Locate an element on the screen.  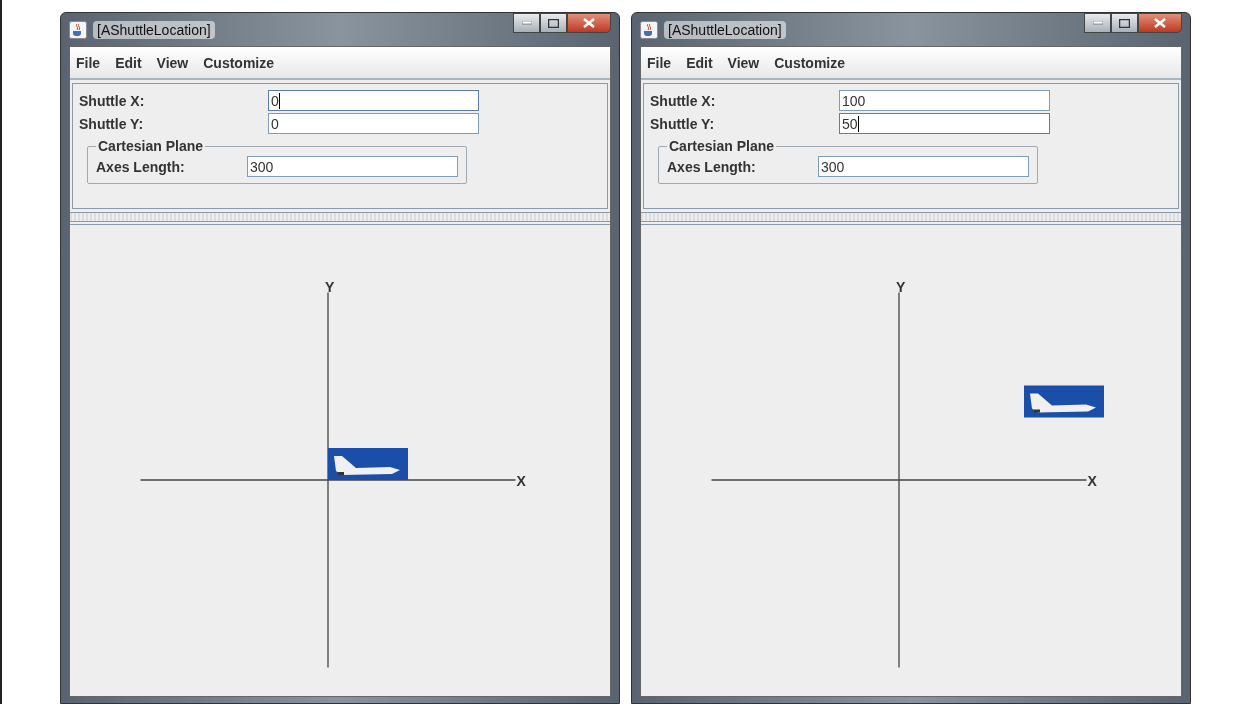
input-field: 100 is located at coordinates (944, 100).